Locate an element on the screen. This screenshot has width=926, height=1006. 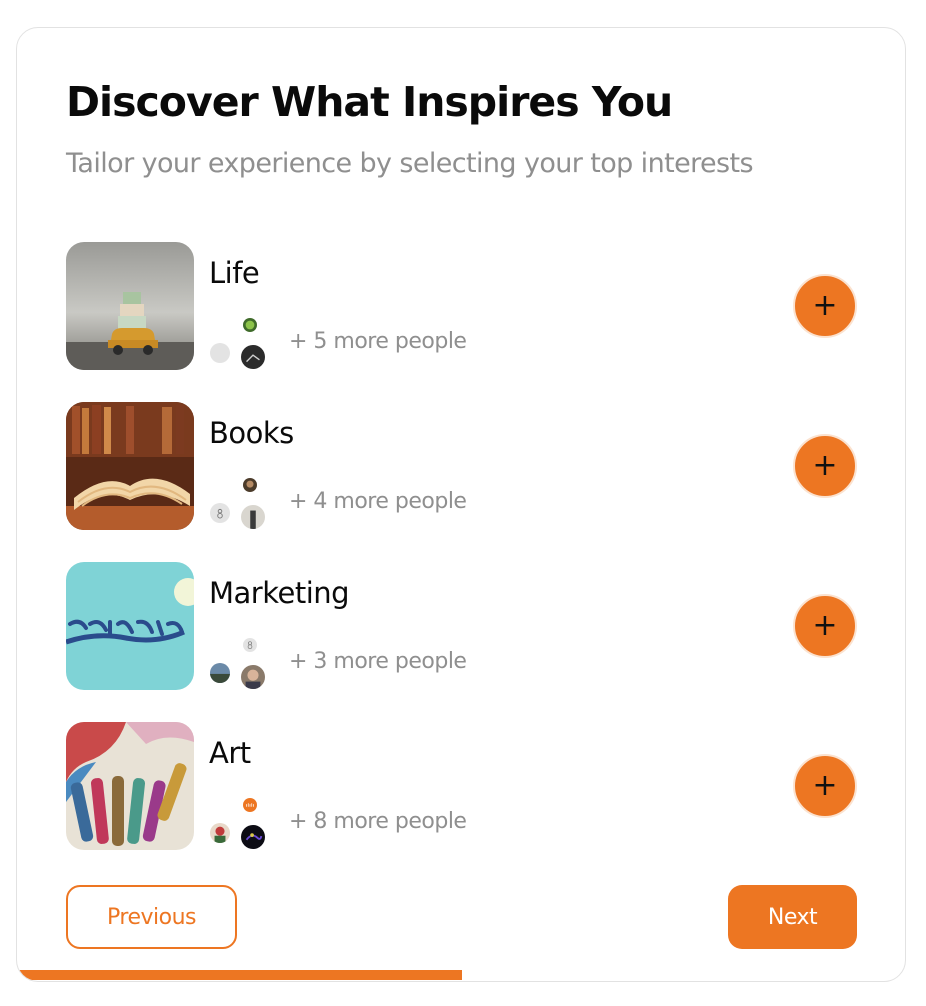
interest-label: Art is located at coordinates (230, 753).